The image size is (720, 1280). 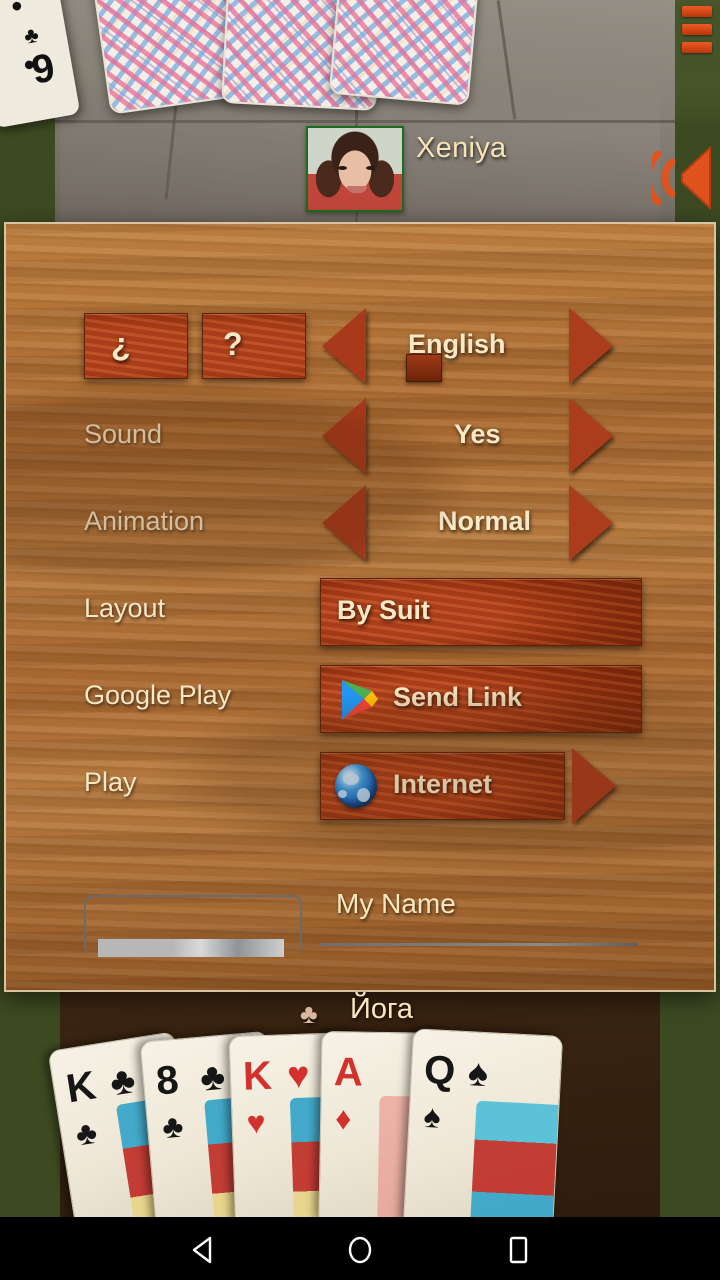 I want to click on card-rank: A, so click(x=348, y=1072).